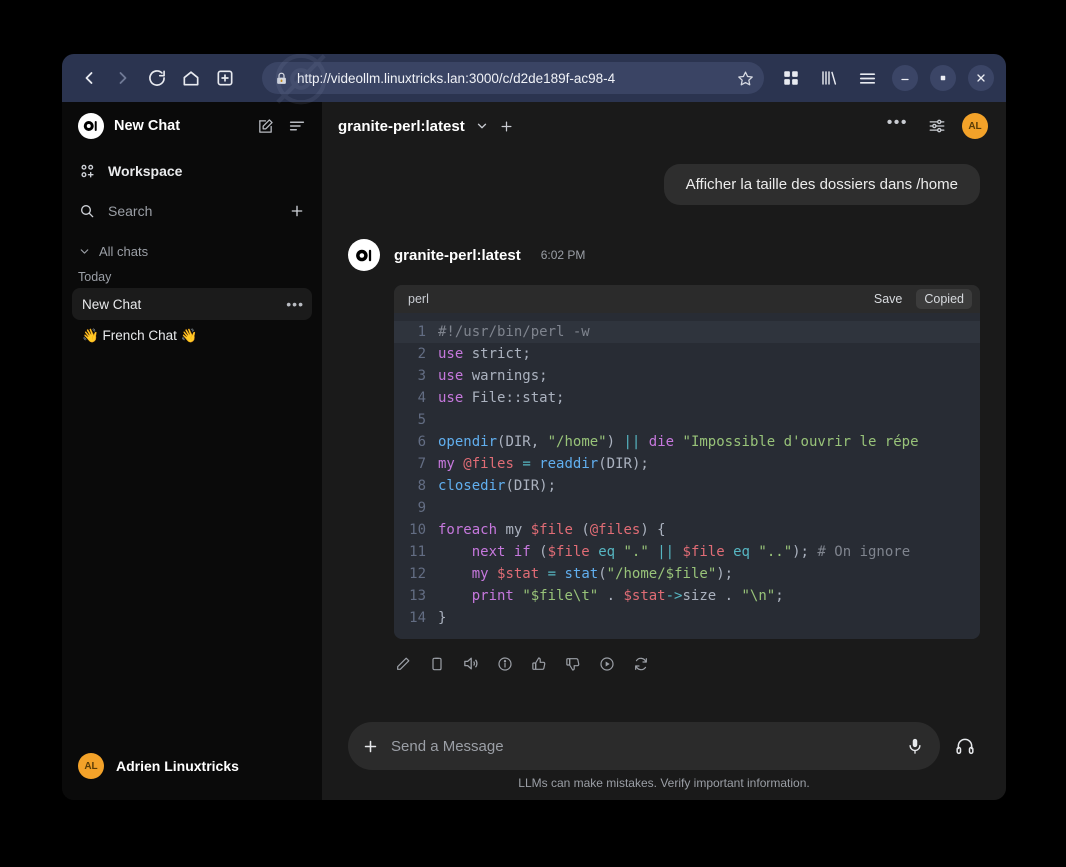 The width and height of the screenshot is (1066, 867). Describe the element at coordinates (123, 78) in the screenshot. I see `forward-arrow-icon` at that location.